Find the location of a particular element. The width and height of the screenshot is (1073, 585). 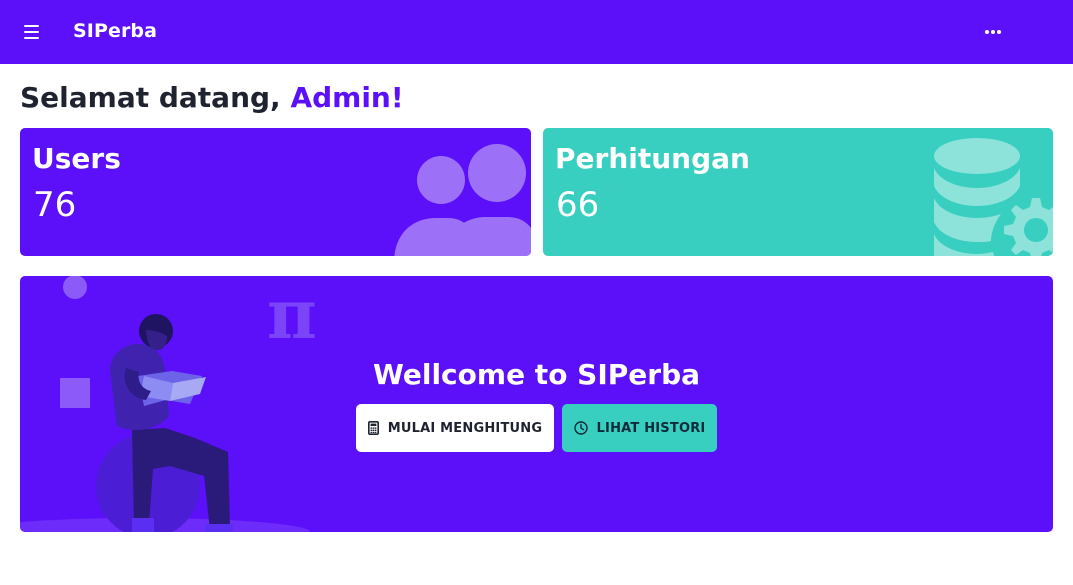

top-navbar: SIPerba is located at coordinates (536, 32).